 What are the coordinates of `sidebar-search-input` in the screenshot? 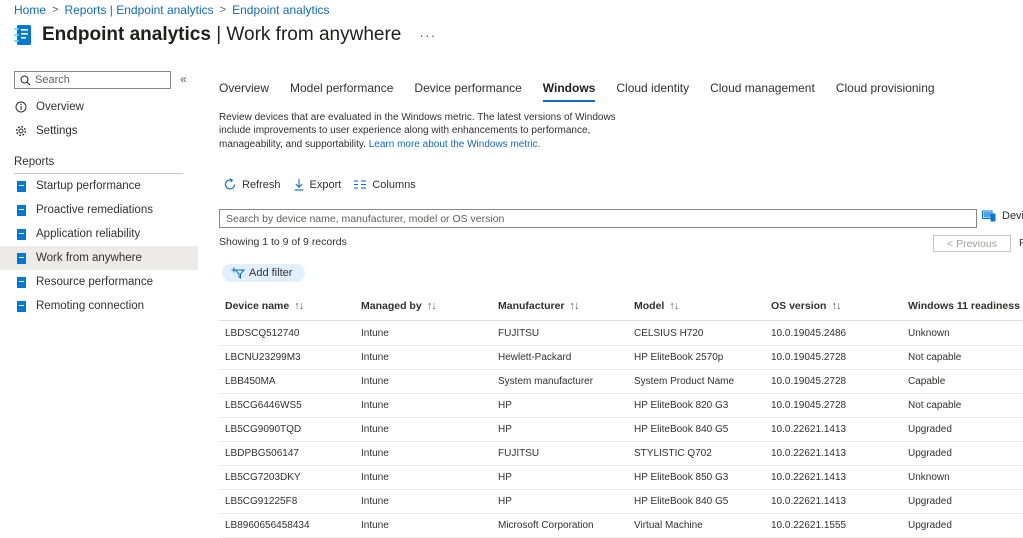 It's located at (95, 80).